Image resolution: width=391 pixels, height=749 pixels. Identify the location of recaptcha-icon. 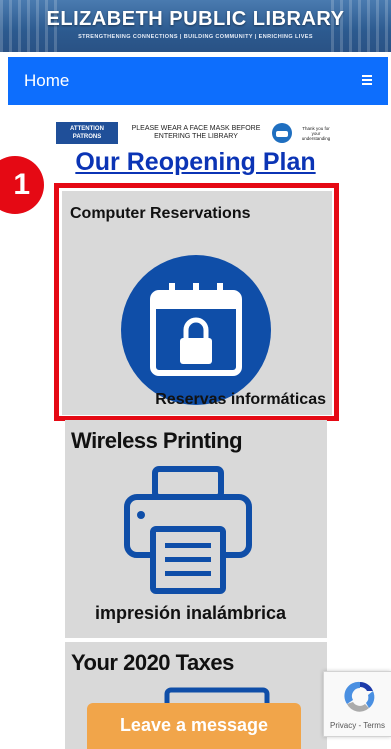
(359, 696).